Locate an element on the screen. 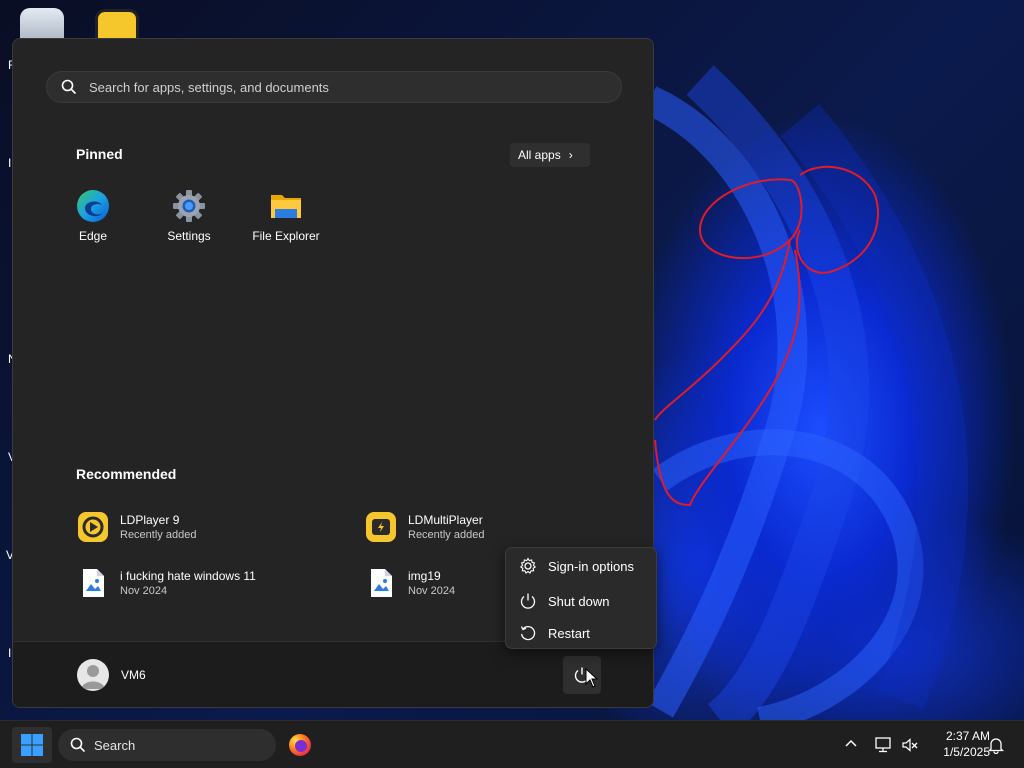  ldplayer-icon is located at coordinates (93, 527).